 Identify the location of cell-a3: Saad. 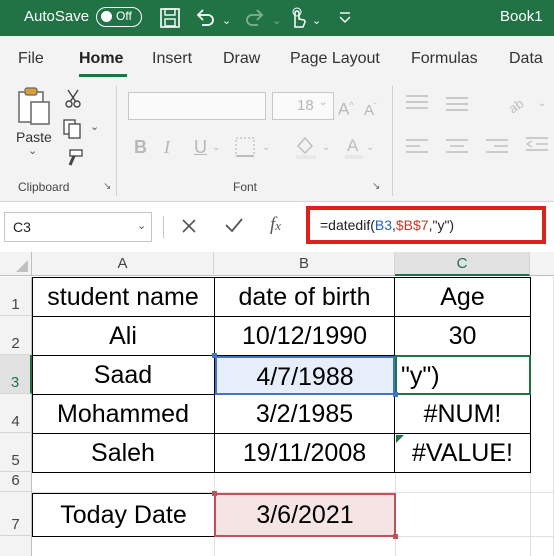
(123, 375).